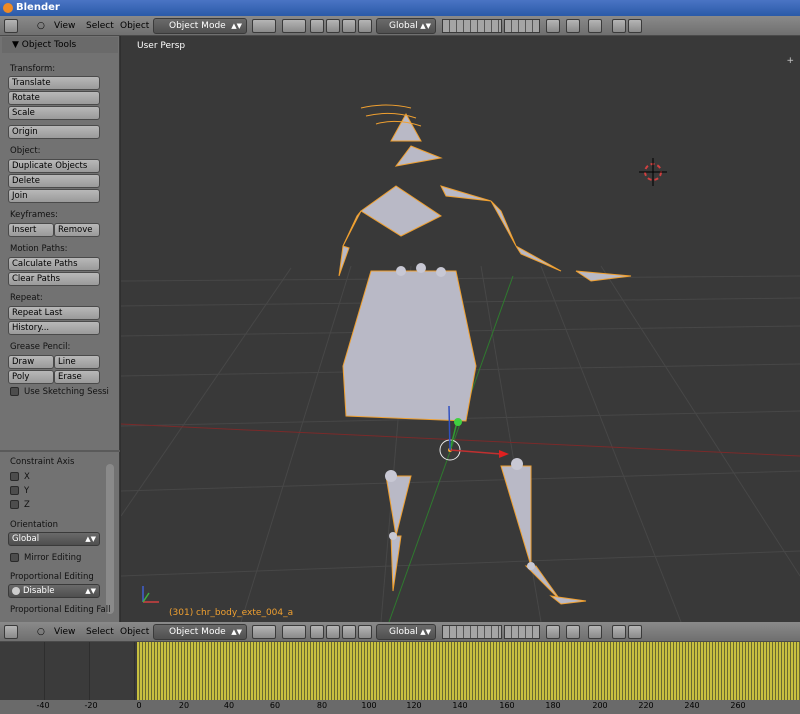 The width and height of the screenshot is (800, 714). Describe the element at coordinates (400, 8) in the screenshot. I see `window-titlebar: Blender` at that location.